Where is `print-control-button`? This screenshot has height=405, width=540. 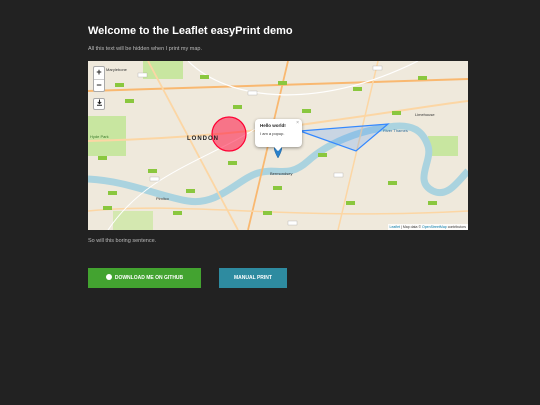 print-control-button is located at coordinates (99, 104).